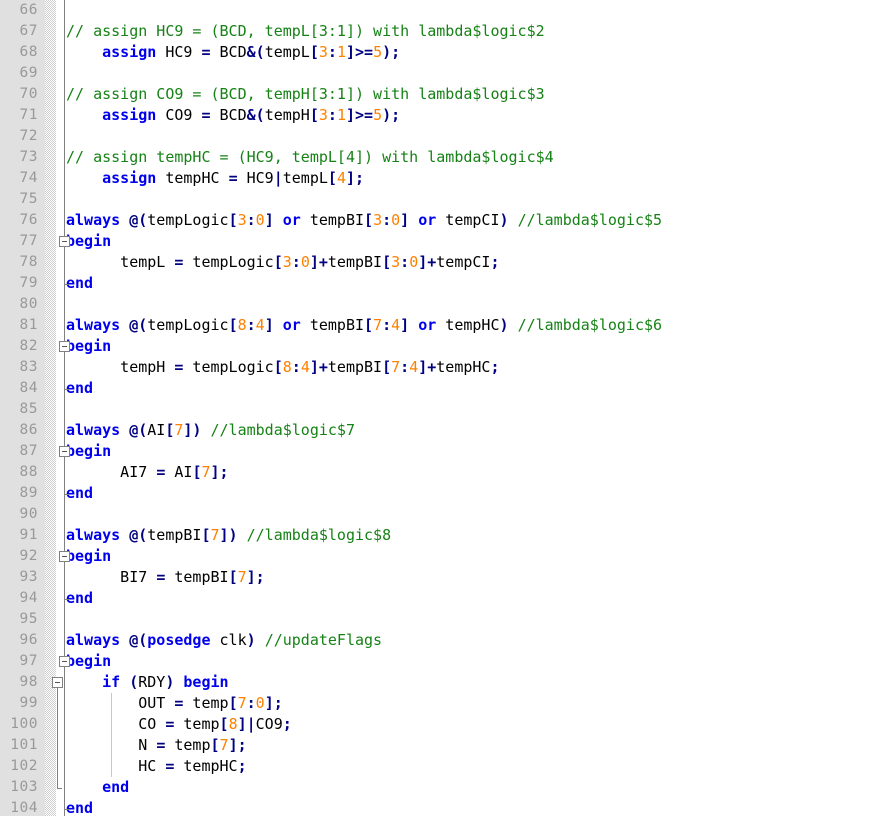 Image resolution: width=881 pixels, height=819 pixels. Describe the element at coordinates (440, 10) in the screenshot. I see `code-line: 66` at that location.